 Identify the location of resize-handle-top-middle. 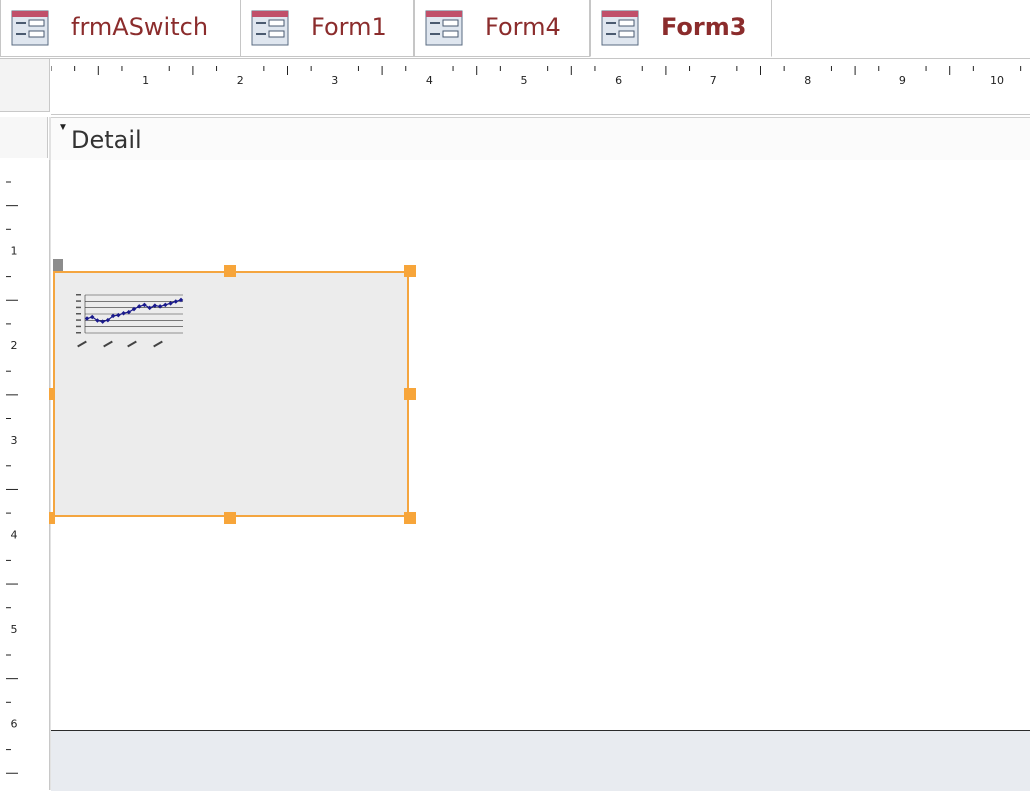
(230, 271).